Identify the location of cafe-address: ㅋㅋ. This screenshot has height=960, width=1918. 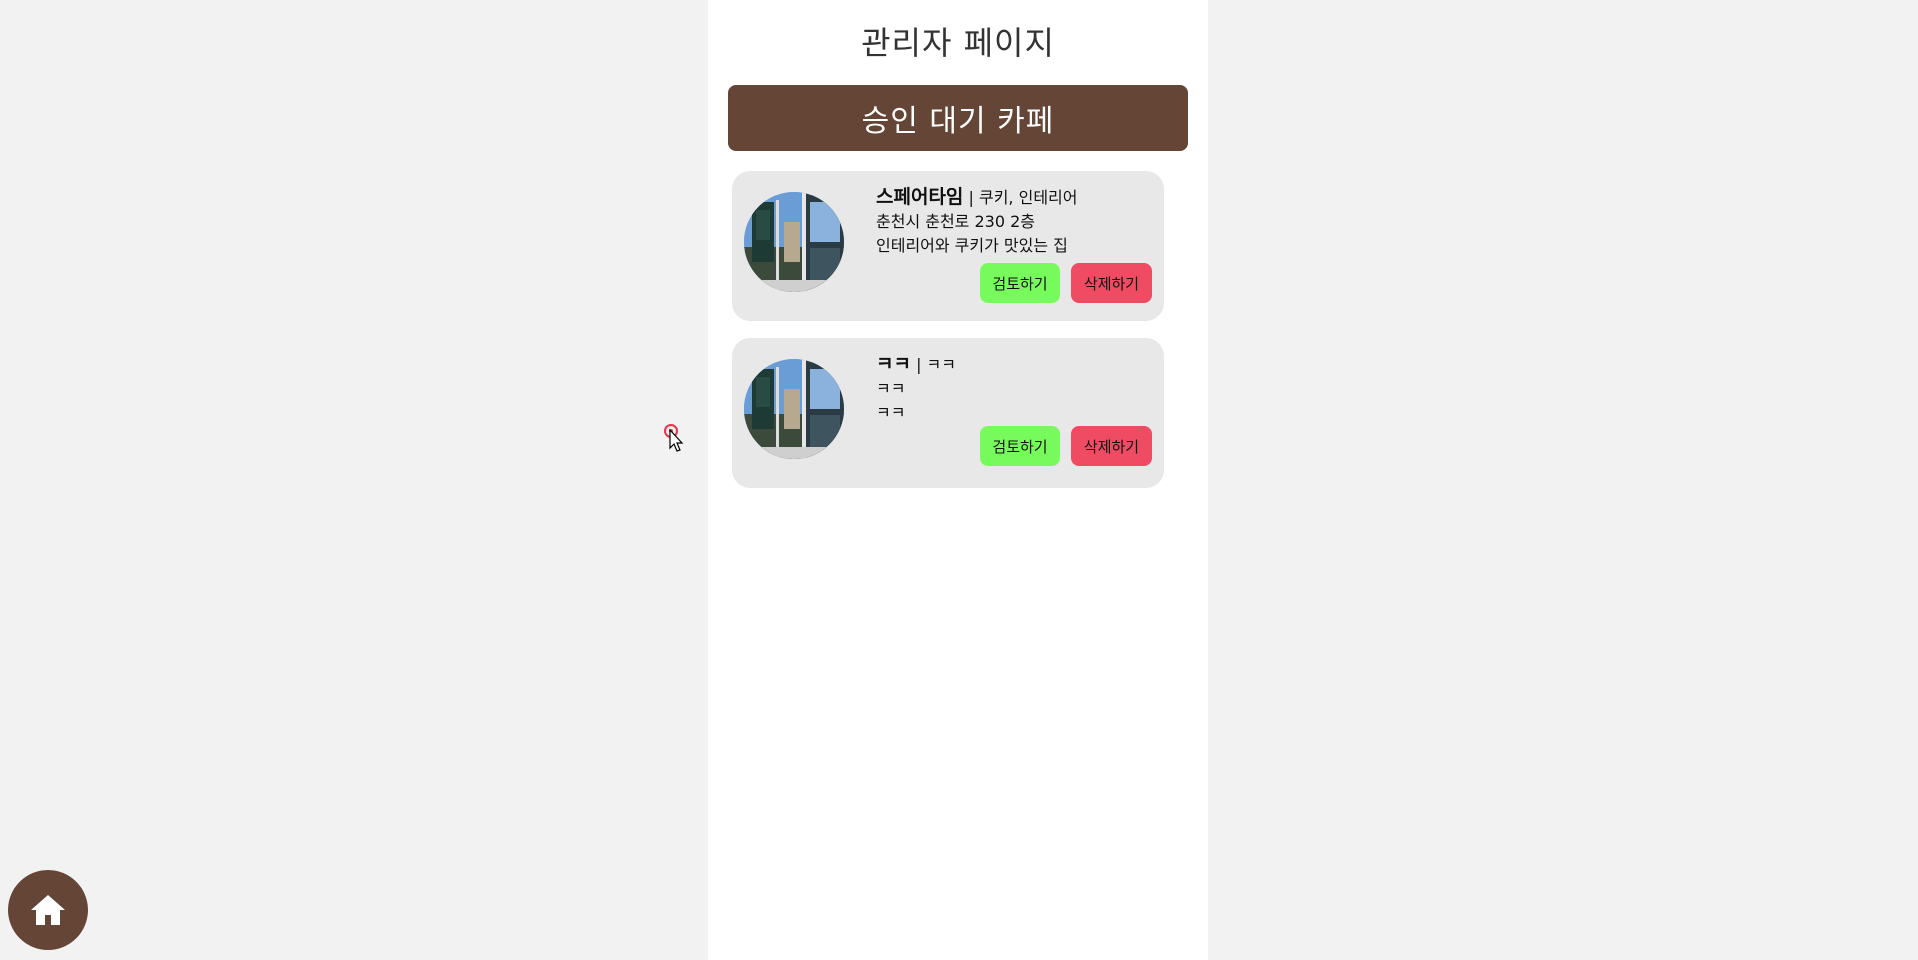
(891, 388).